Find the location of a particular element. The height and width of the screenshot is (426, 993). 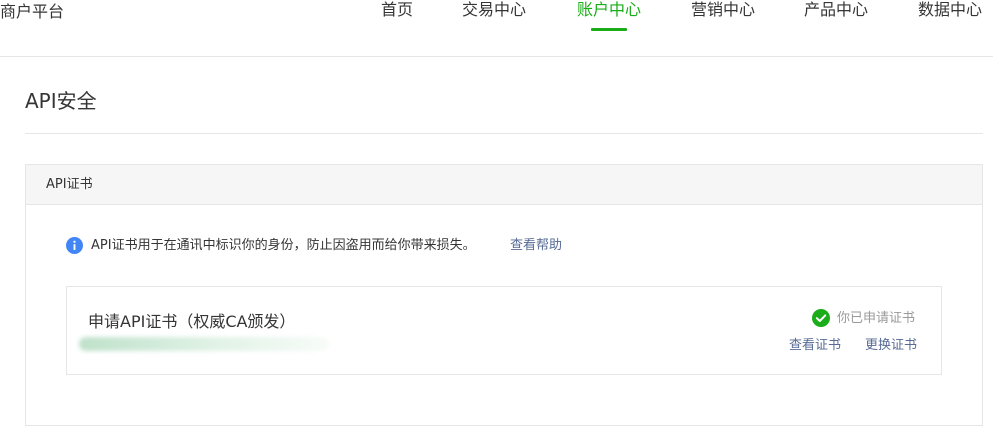

page-title: API安全 is located at coordinates (61, 101).